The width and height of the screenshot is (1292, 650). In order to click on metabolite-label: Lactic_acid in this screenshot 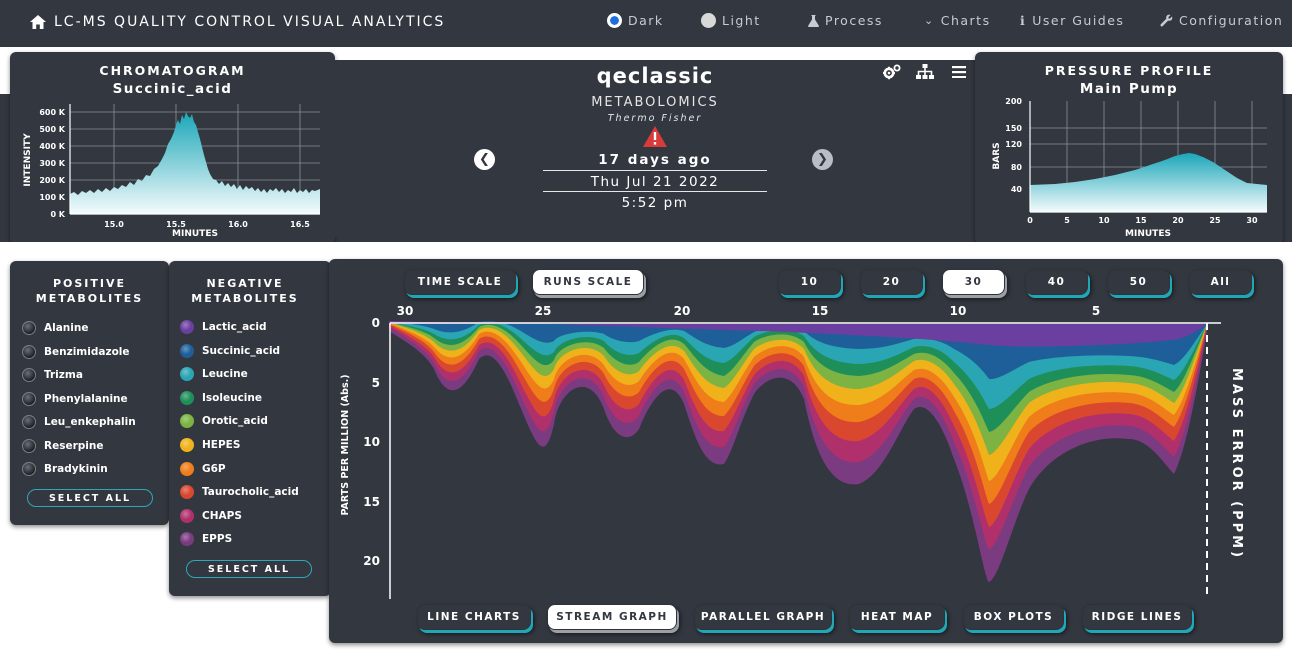, I will do `click(234, 327)`.